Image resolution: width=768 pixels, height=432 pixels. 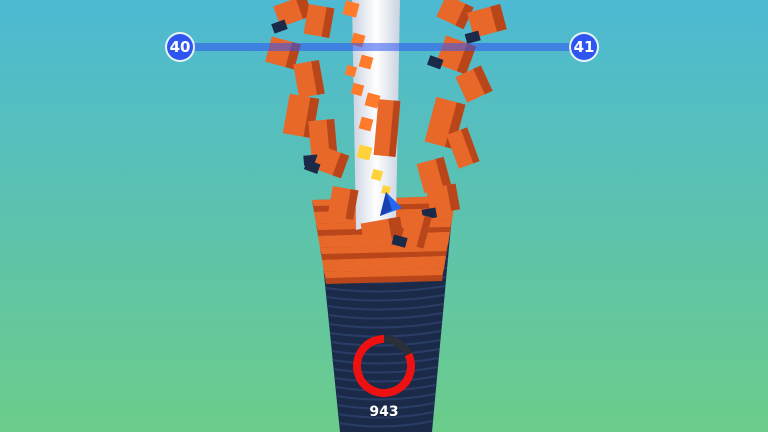 What do you see at coordinates (263, 47) in the screenshot?
I see `level-progress-fill` at bounding box center [263, 47].